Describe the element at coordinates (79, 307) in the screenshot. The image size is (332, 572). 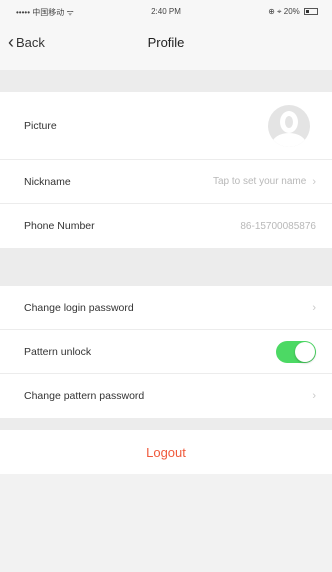
I see `change-login-password-label: Change login password` at that location.